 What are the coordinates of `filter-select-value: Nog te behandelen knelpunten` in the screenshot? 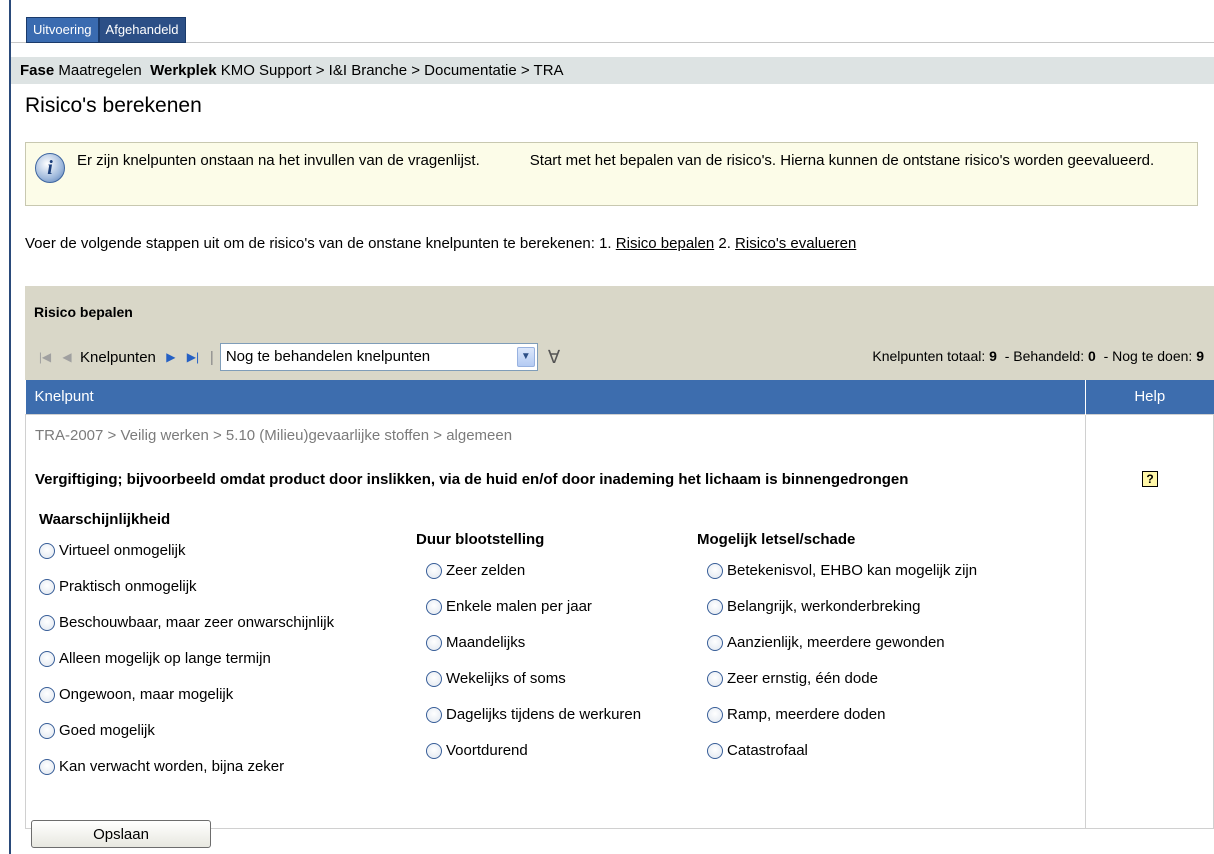 It's located at (328, 356).